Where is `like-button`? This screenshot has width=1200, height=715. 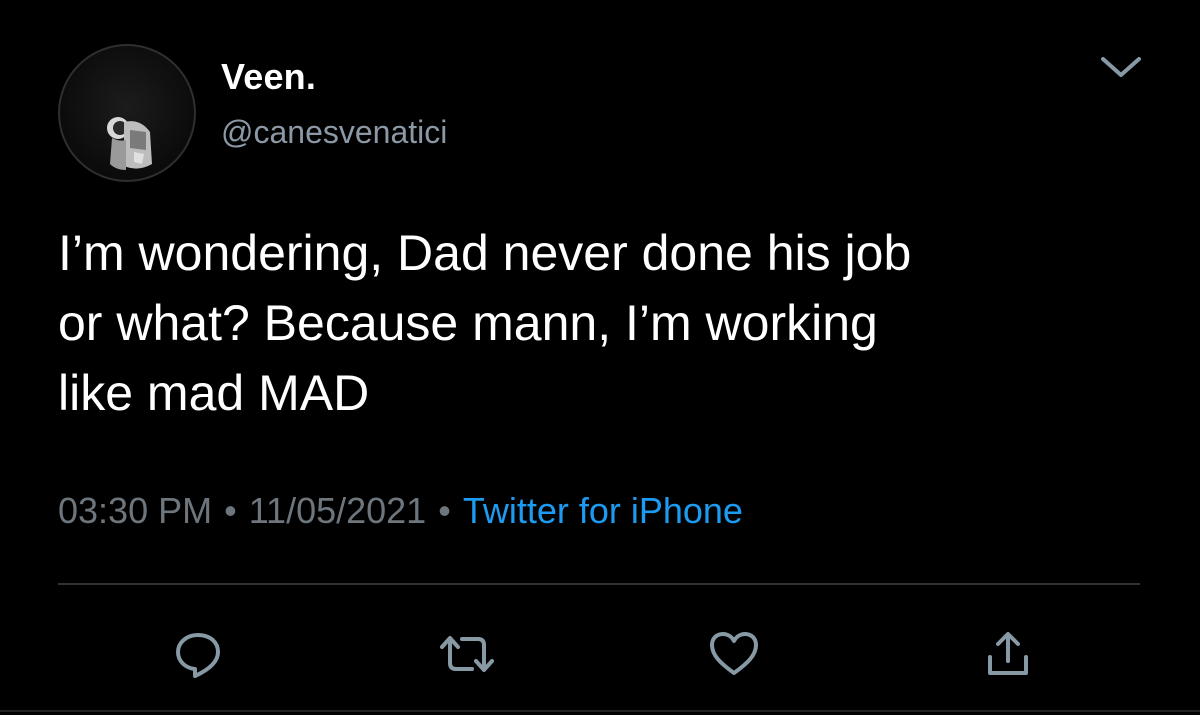 like-button is located at coordinates (734, 654).